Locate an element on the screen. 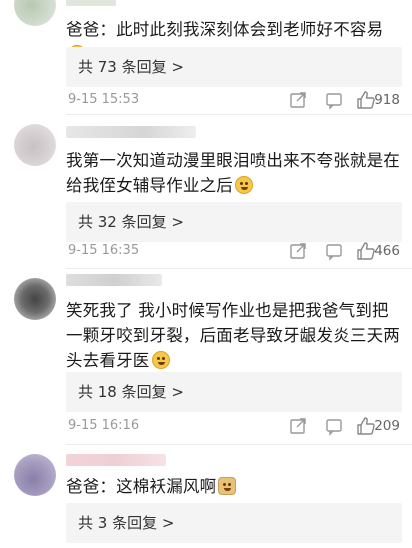 This screenshot has height=548, width=412. replies-link: 共 3 条回复 > is located at coordinates (234, 523).